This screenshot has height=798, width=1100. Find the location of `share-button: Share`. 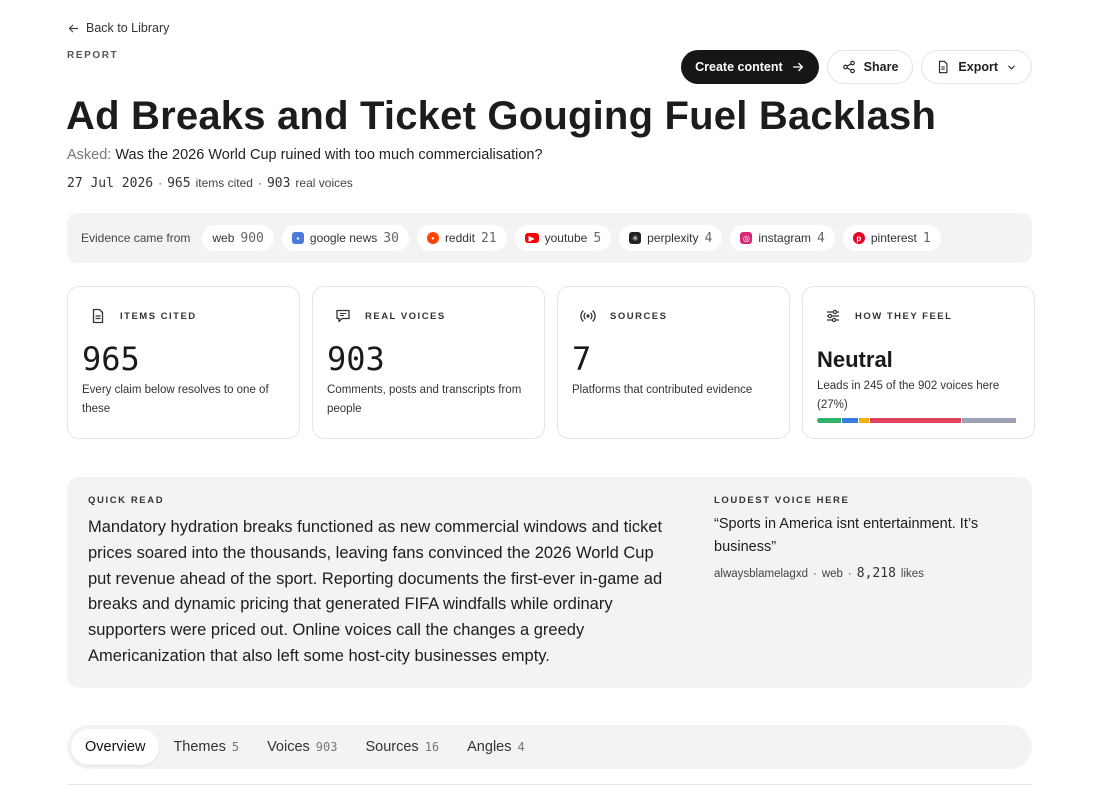

share-button: Share is located at coordinates (870, 67).